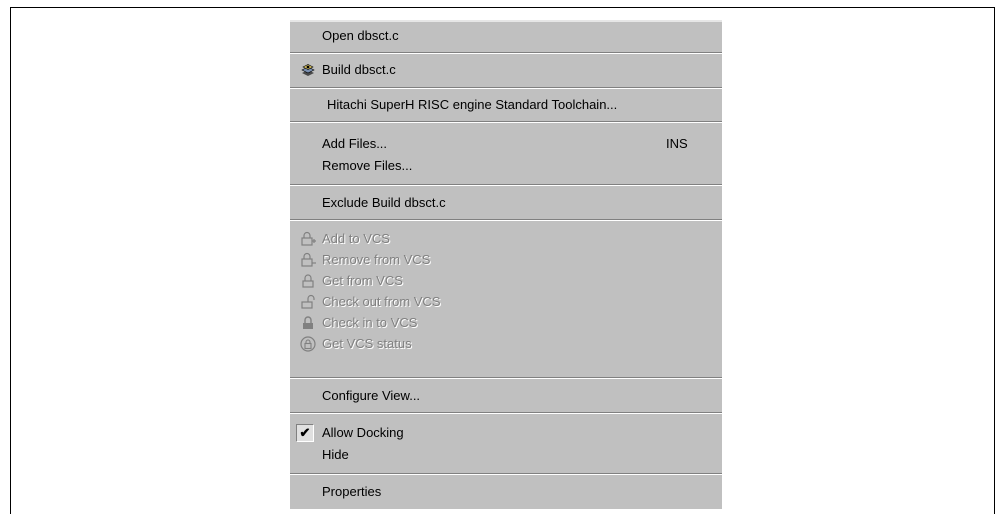 Image resolution: width=996 pixels, height=514 pixels. What do you see at coordinates (308, 301) in the screenshot?
I see `vcs-check-out-icon` at bounding box center [308, 301].